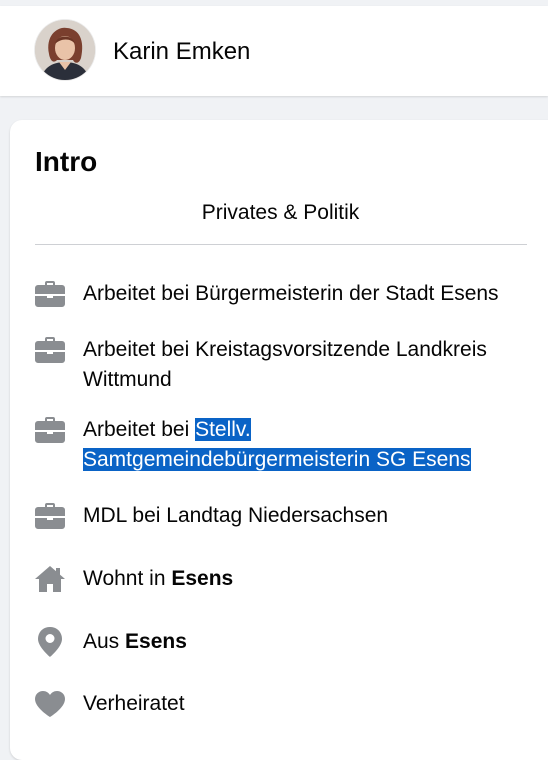 Image resolution: width=548 pixels, height=760 pixels. Describe the element at coordinates (346, 293) in the screenshot. I see `workplace-link: Bürgermeisterin der Stadt Esens` at that location.